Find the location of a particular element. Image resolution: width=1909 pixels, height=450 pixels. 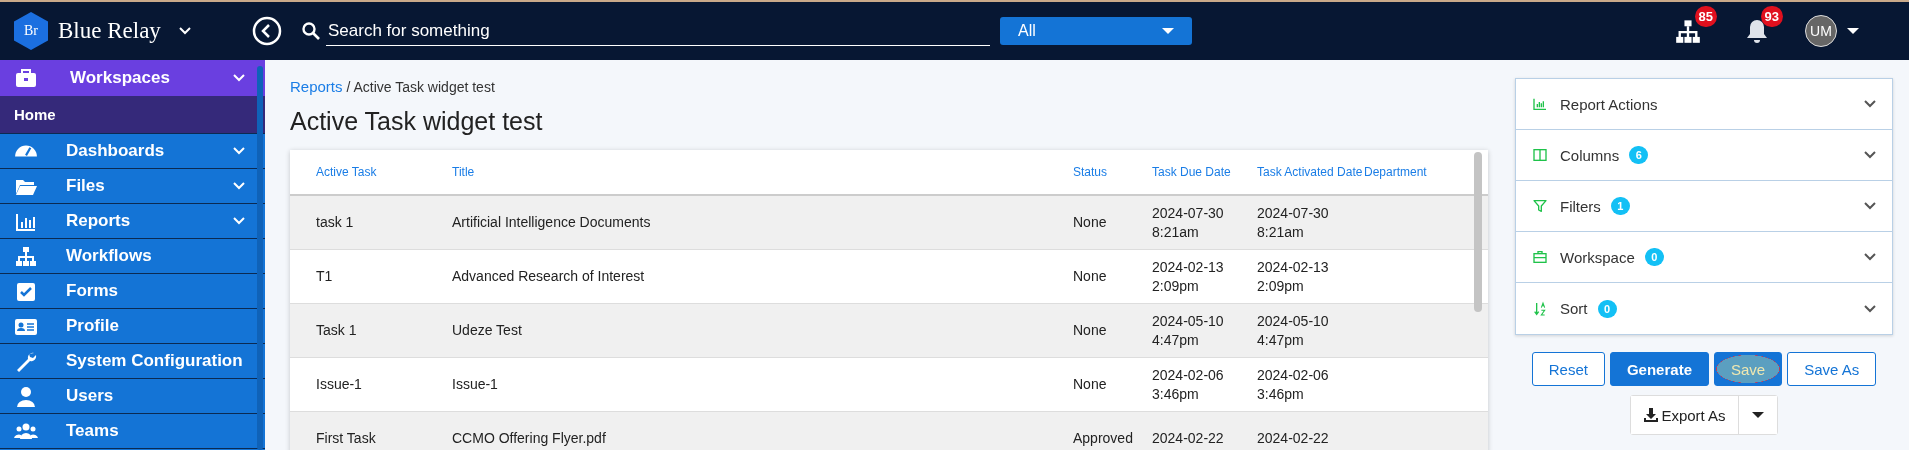

column-header: Department is located at coordinates (1419, 172).